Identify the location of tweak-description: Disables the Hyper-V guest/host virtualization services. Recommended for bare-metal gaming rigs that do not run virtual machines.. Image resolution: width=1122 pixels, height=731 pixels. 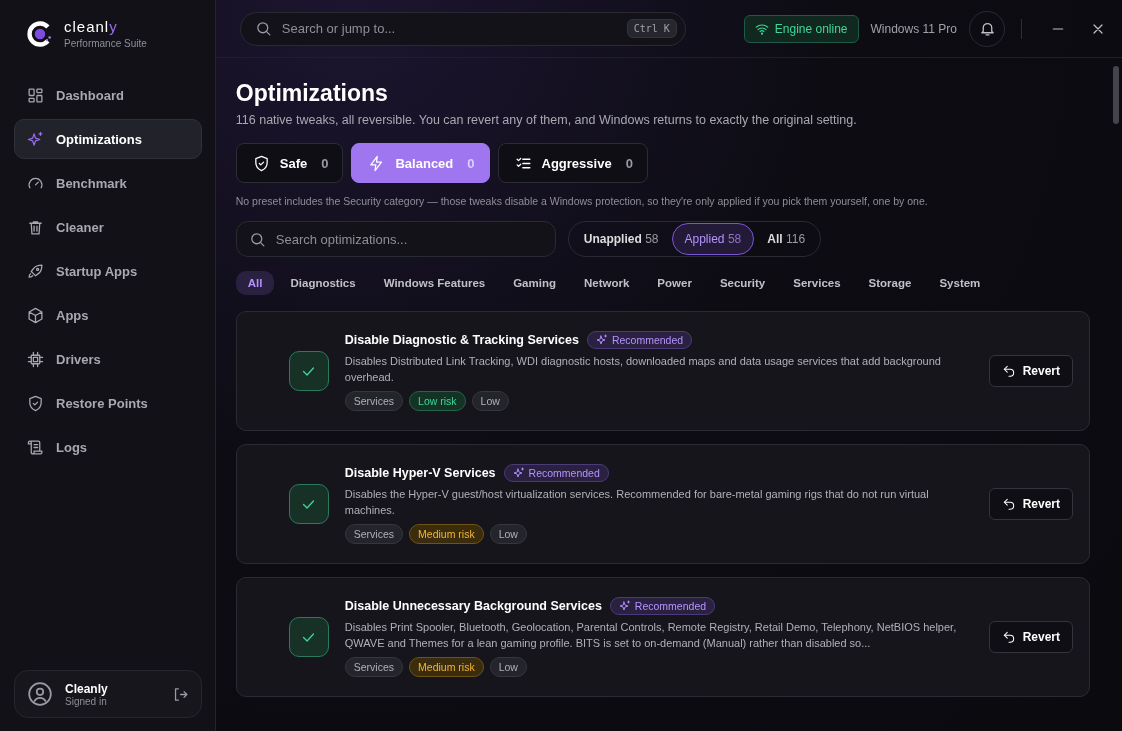
(637, 502).